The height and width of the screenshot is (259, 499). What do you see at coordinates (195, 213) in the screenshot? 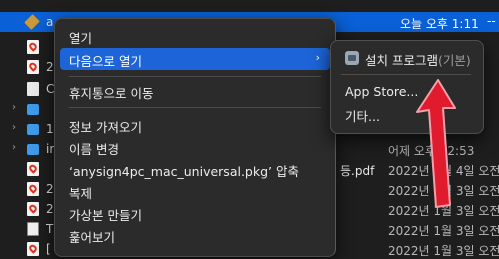
I see `menu-item-make-alias: 가상본 만들기` at bounding box center [195, 213].